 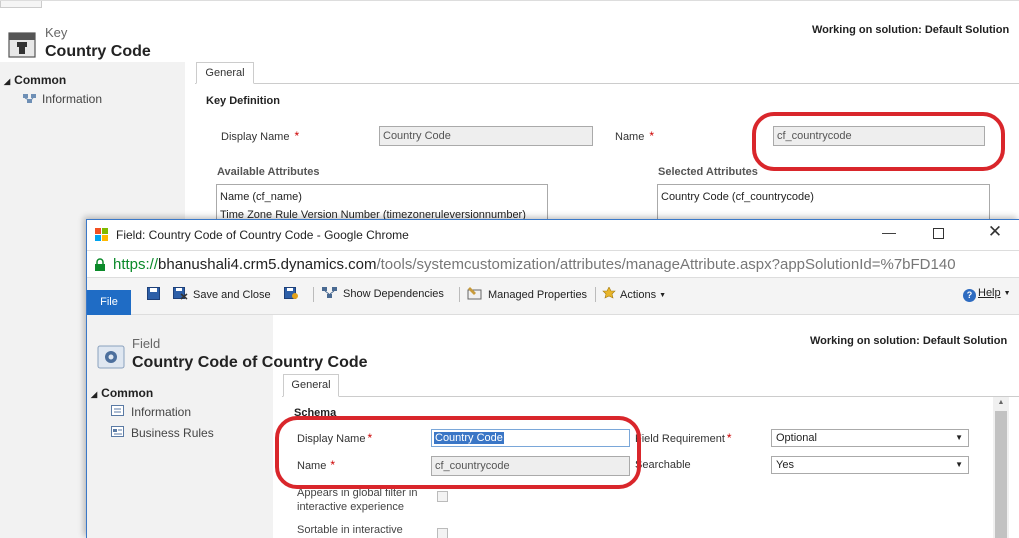 What do you see at coordinates (180, 293) in the screenshot?
I see `save-close-icon` at bounding box center [180, 293].